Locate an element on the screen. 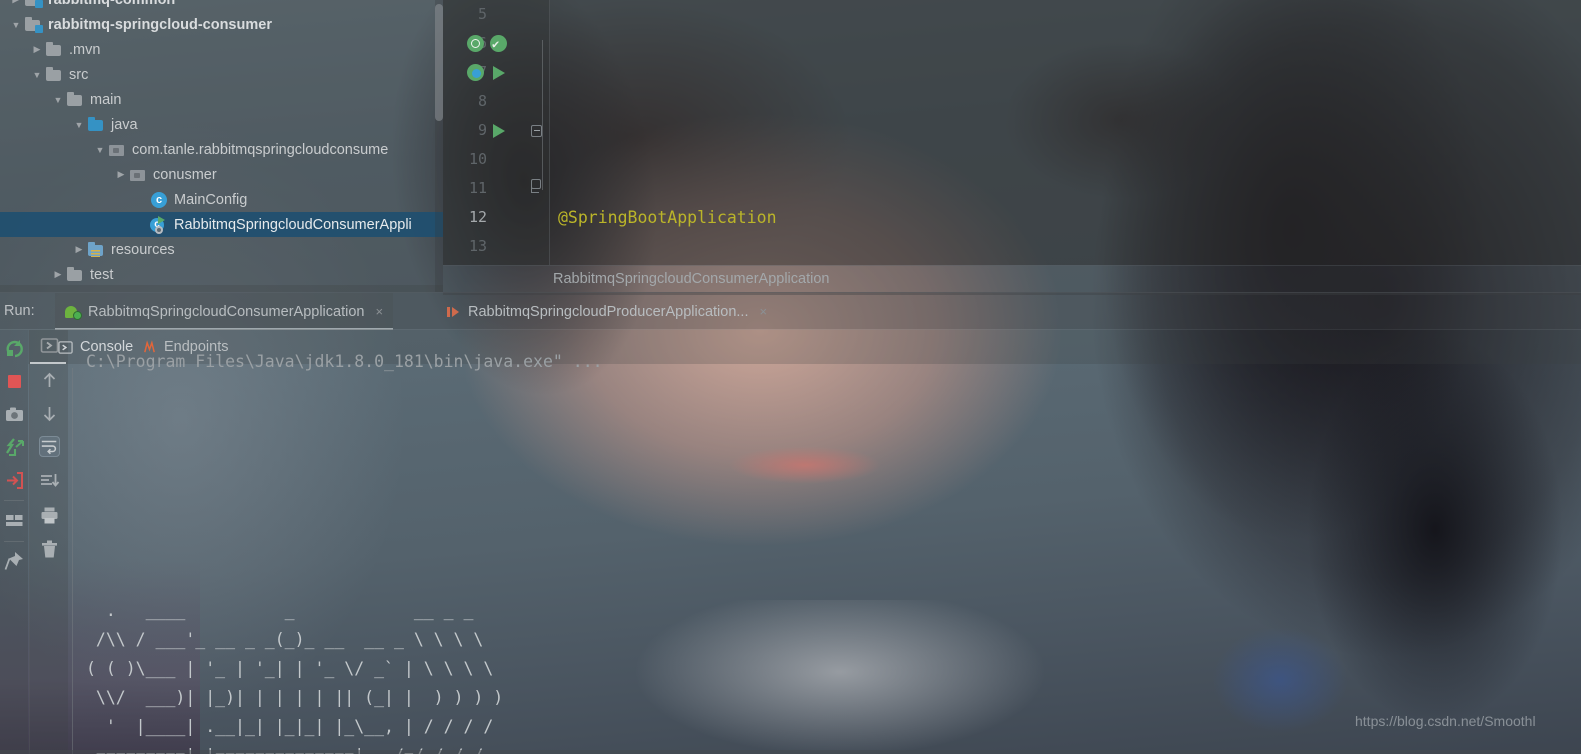 The image size is (1581, 754). tree-item-label: rabbitmq-common is located at coordinates (111, 4).